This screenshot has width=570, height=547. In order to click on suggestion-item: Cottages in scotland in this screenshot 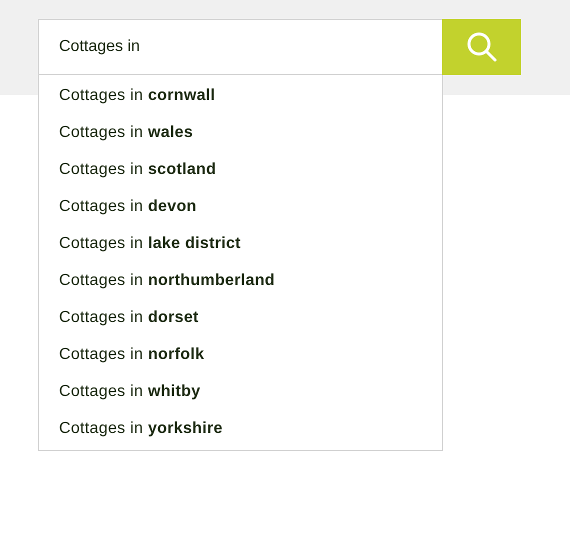, I will do `click(240, 169)`.